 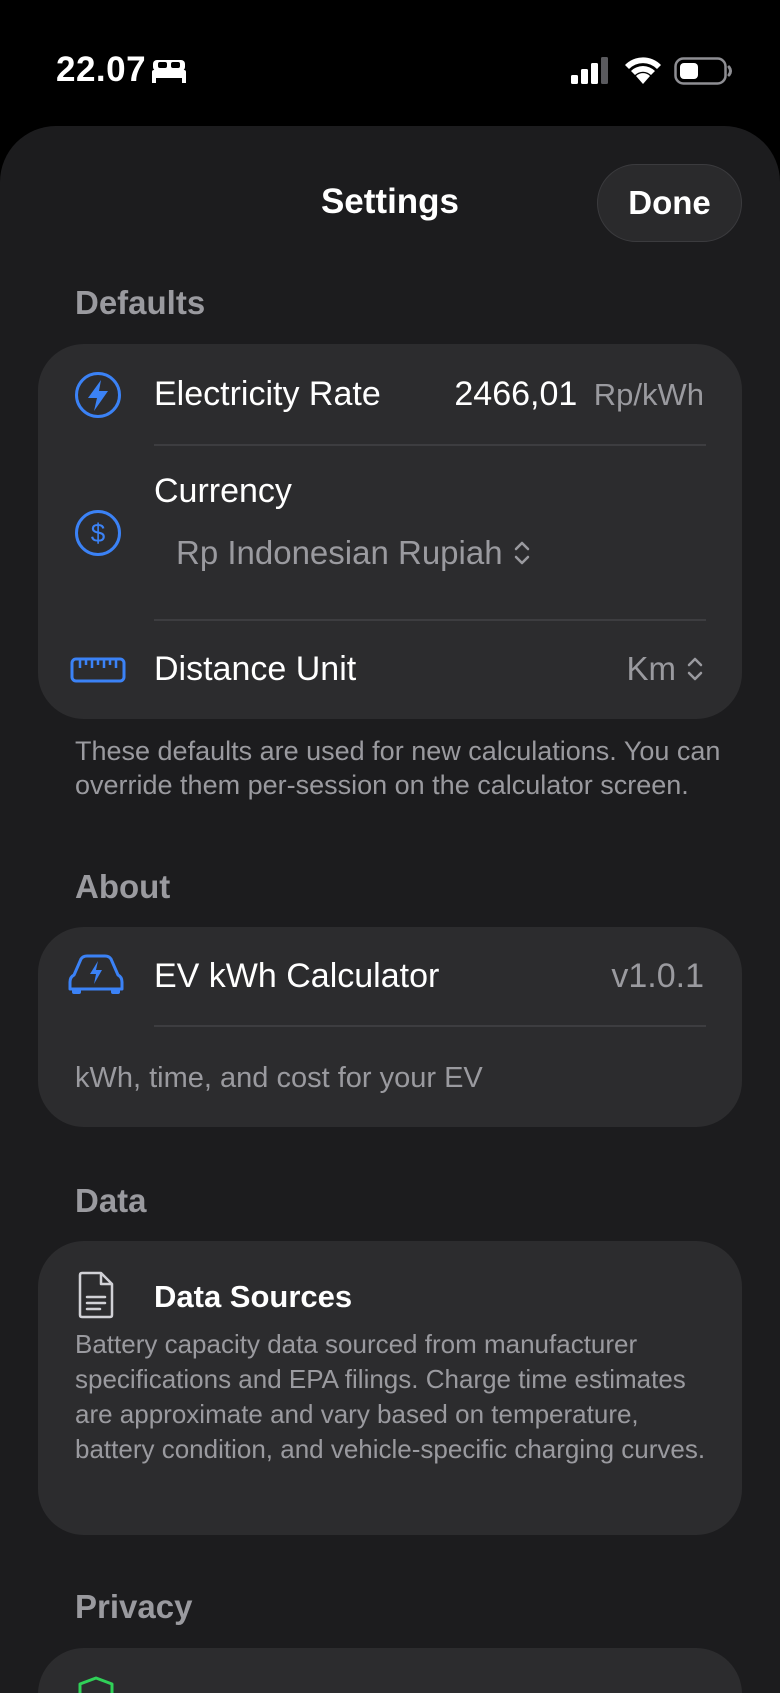 What do you see at coordinates (643, 70) in the screenshot?
I see `wifi-icon` at bounding box center [643, 70].